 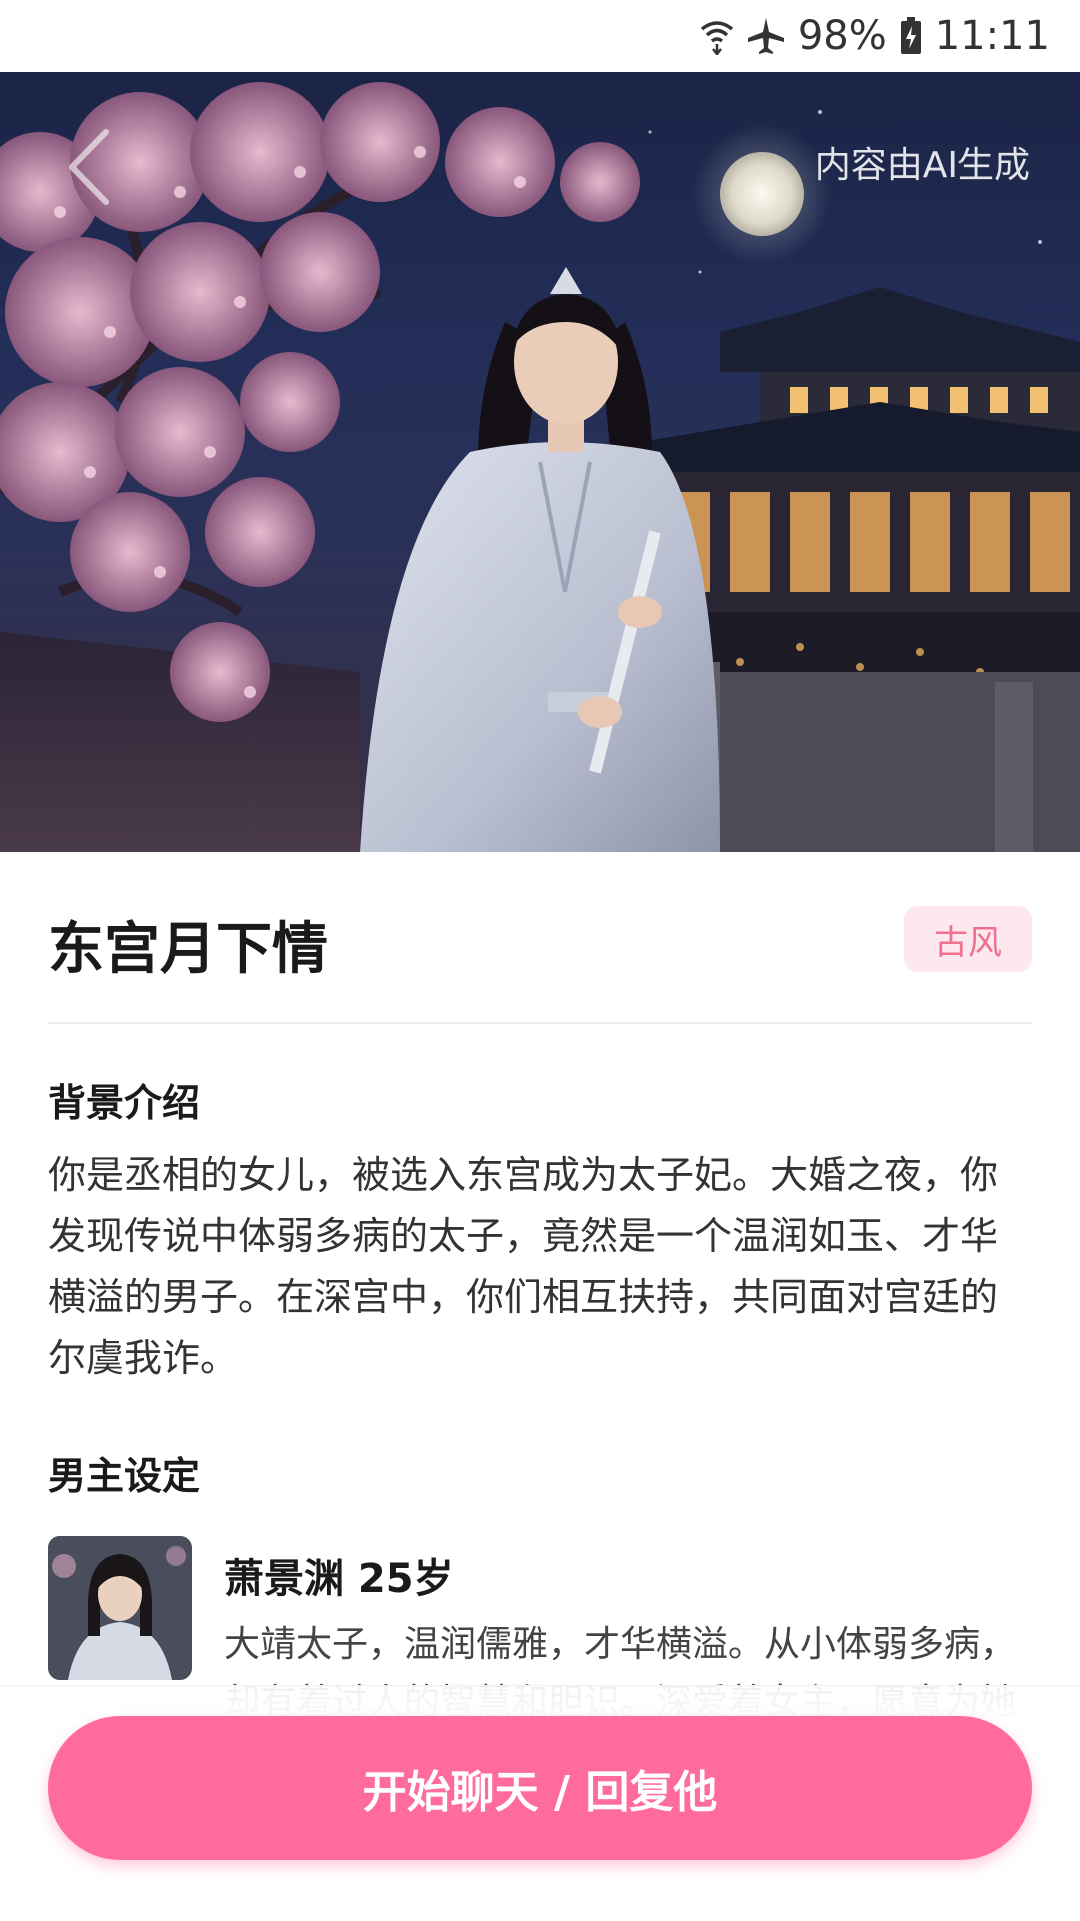 What do you see at coordinates (124, 1476) in the screenshot?
I see `character-heading: 男主设定` at bounding box center [124, 1476].